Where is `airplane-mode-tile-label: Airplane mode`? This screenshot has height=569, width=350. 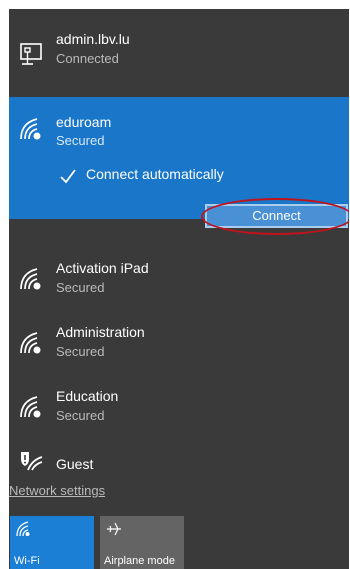 airplane-mode-tile-label: Airplane mode is located at coordinates (139, 561).